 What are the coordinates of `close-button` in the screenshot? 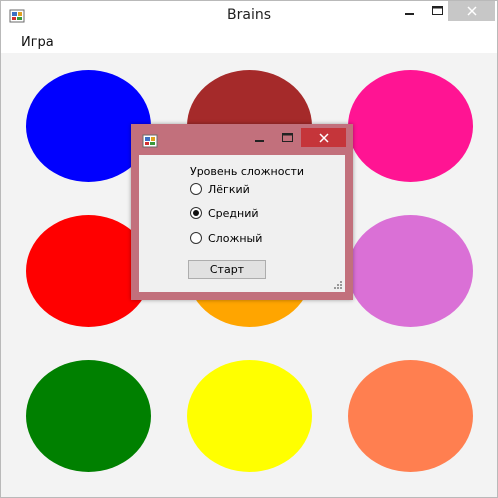 It's located at (471, 11).